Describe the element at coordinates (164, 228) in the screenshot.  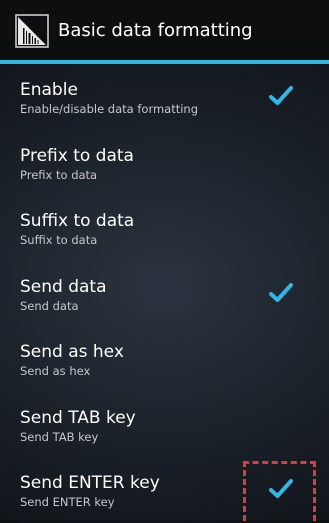
I see `setting-suffix-to-data: Suffix to data Suffix to data` at that location.